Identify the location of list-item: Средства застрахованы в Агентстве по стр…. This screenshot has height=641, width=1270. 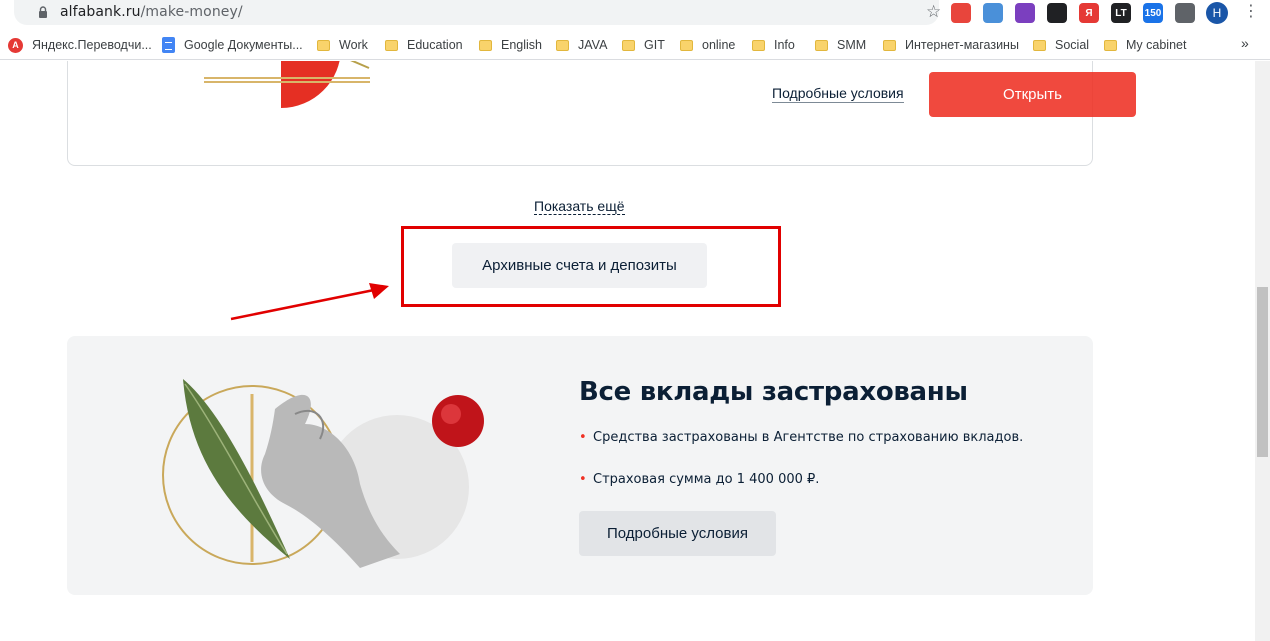
(801, 438).